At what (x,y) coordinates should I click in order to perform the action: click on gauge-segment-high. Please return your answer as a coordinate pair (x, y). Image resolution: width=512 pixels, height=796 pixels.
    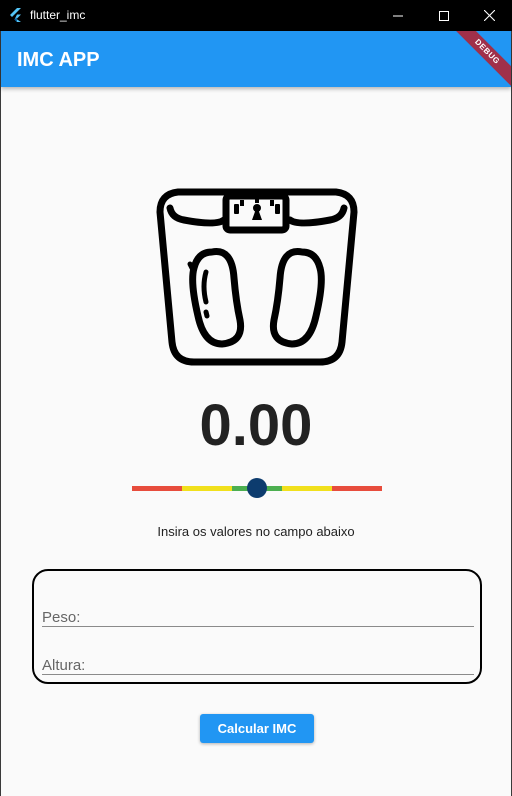
    Looking at the image, I should click on (357, 488).